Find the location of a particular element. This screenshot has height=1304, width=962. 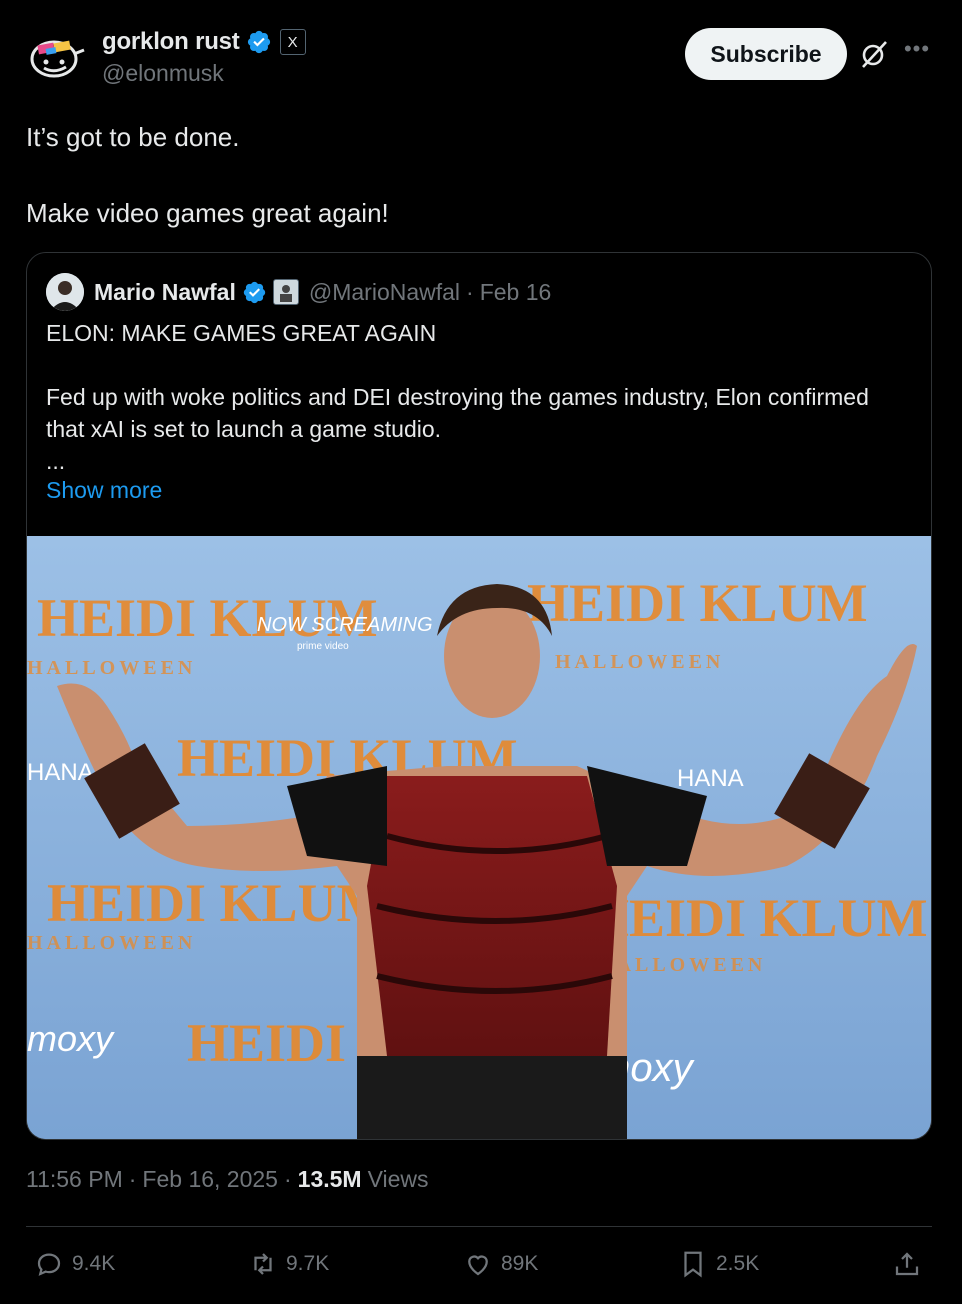

tweet-line-2: Make video games great again! is located at coordinates (207, 213).